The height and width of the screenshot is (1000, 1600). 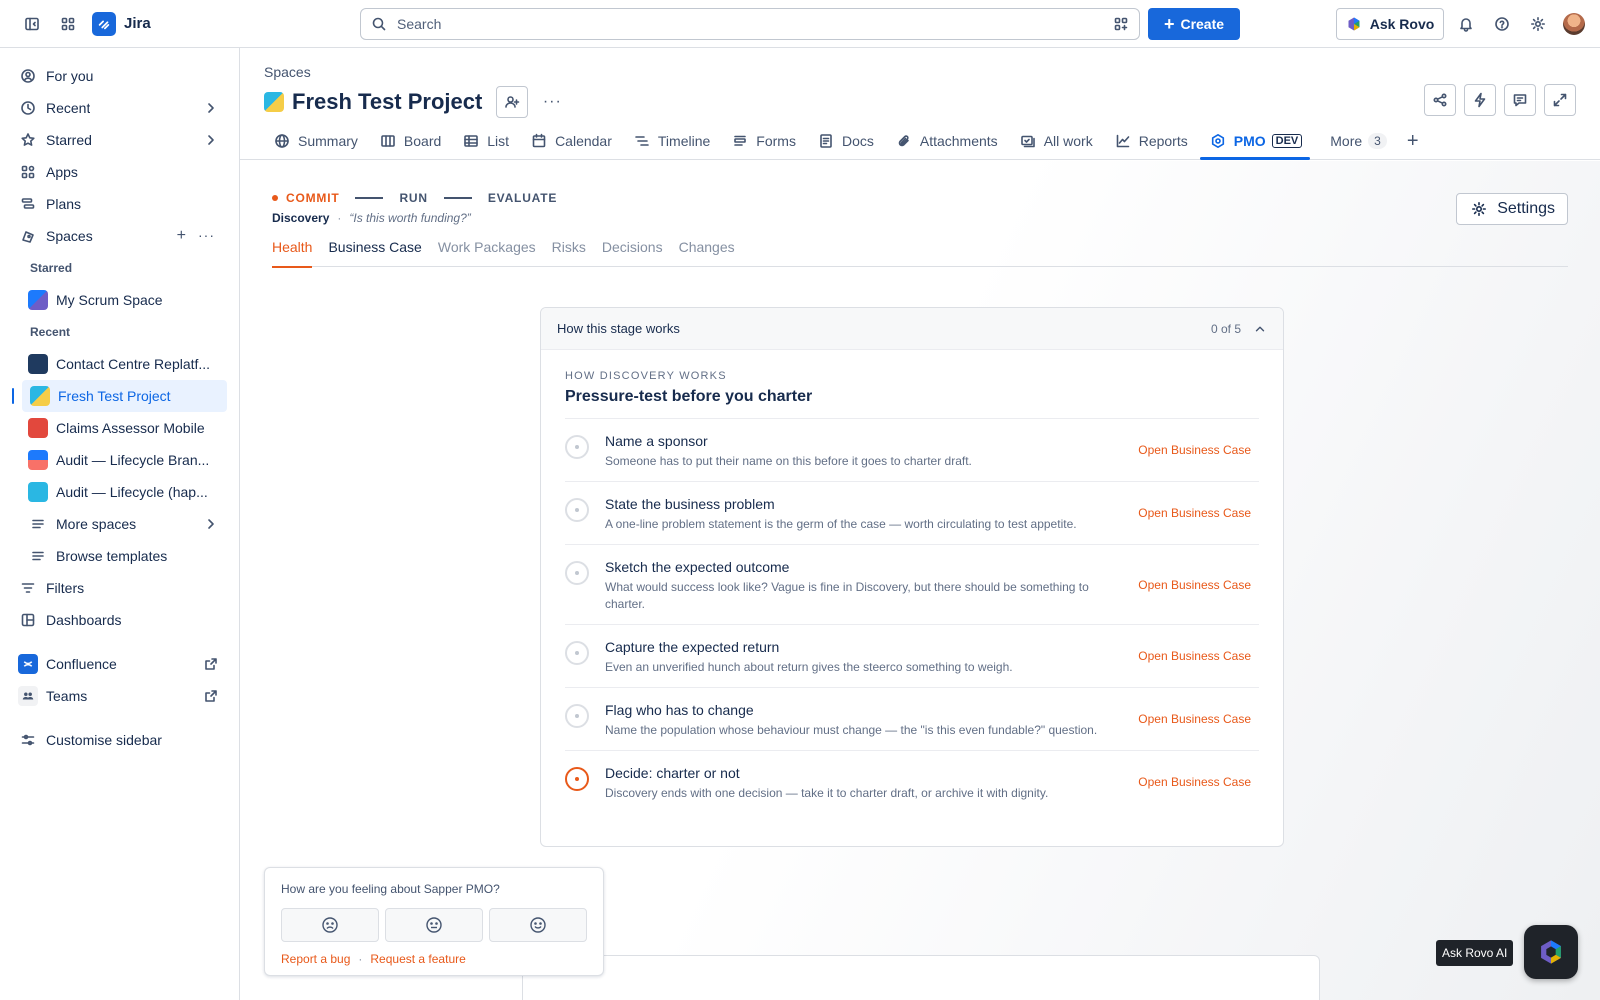 I want to click on sidebar-item-label: My Scrum Space, so click(x=109, y=300).